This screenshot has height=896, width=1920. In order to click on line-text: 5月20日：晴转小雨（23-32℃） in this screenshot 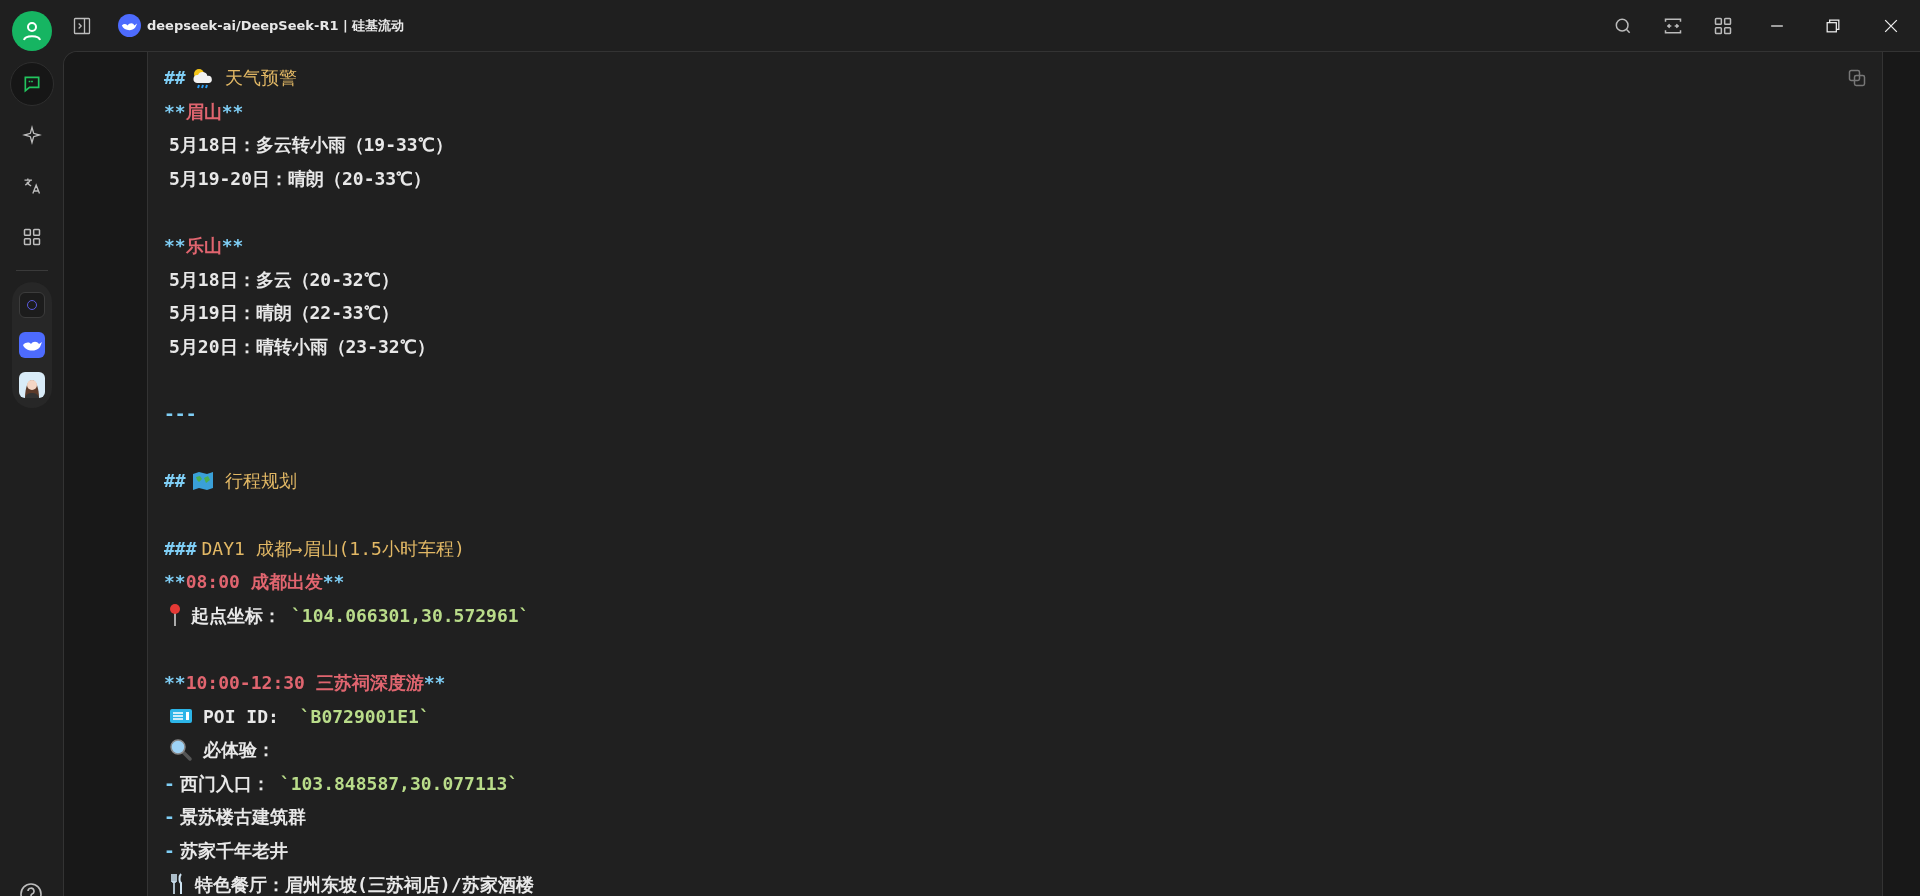, I will do `click(302, 347)`.